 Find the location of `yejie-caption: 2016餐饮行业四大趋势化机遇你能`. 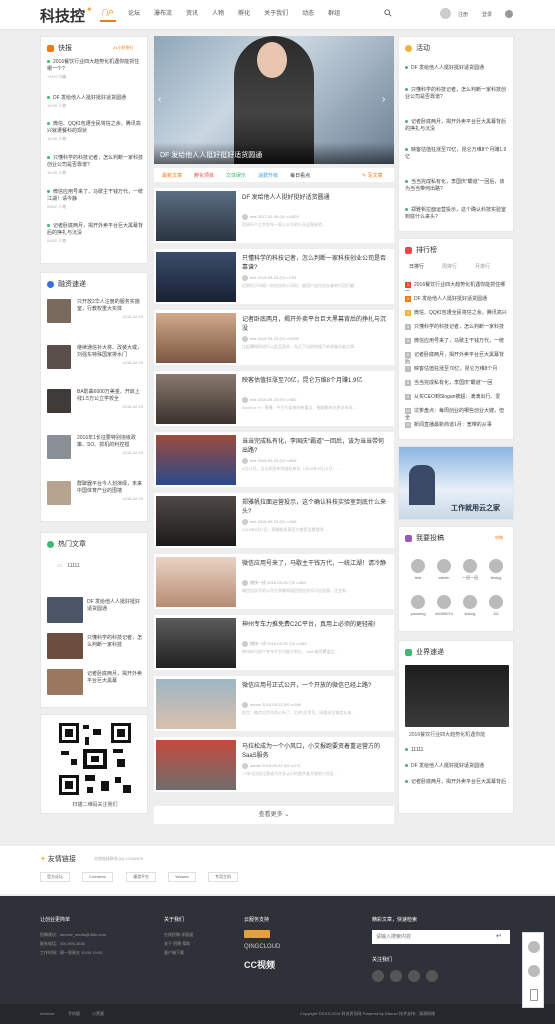

yejie-caption: 2016餐饮行业四大趋势化机遇你能 is located at coordinates (447, 734).